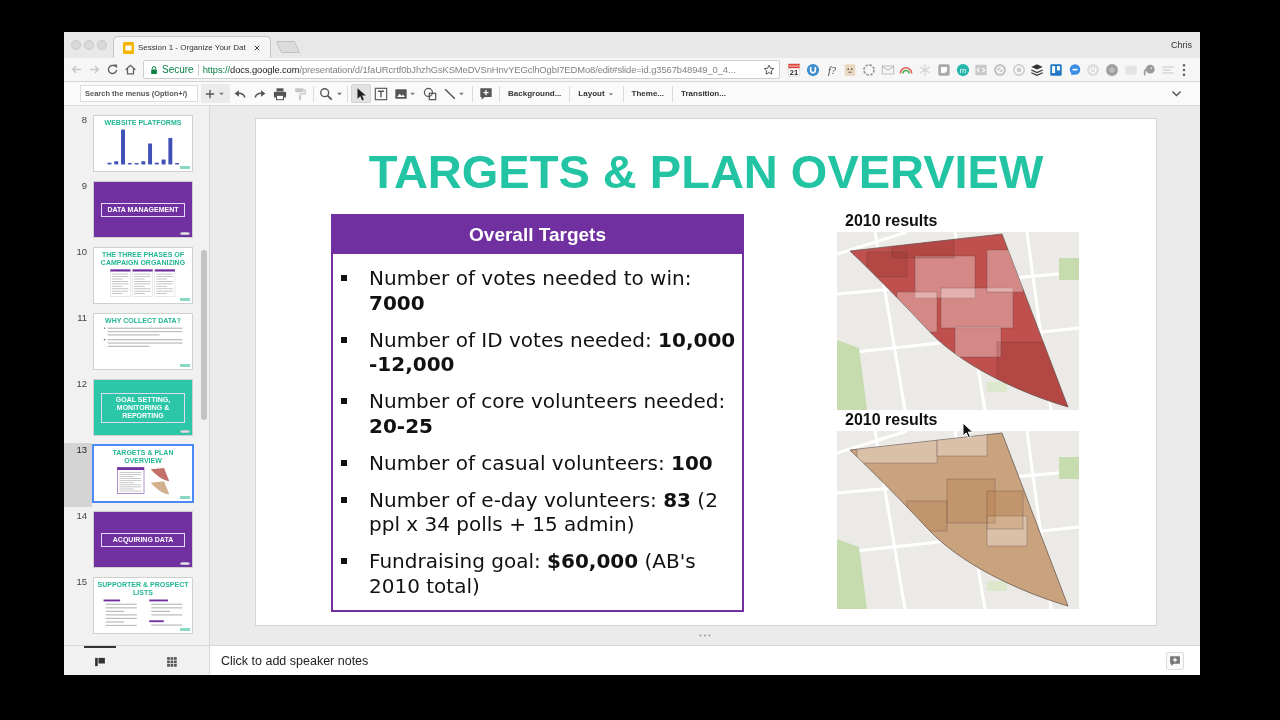  Describe the element at coordinates (401, 93) in the screenshot. I see `image-icon` at that location.